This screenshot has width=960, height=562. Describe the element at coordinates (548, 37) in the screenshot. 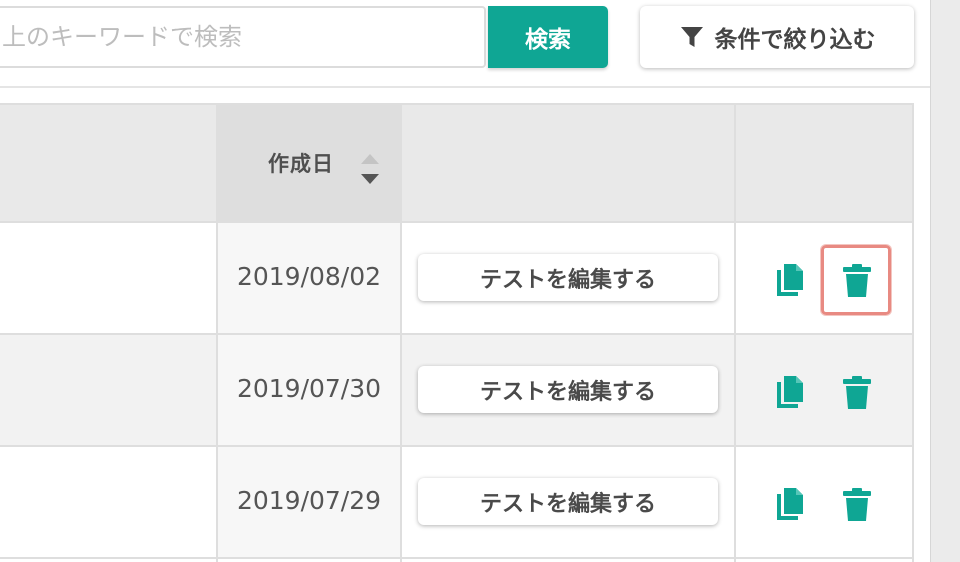

I see `search-button: 検索` at that location.